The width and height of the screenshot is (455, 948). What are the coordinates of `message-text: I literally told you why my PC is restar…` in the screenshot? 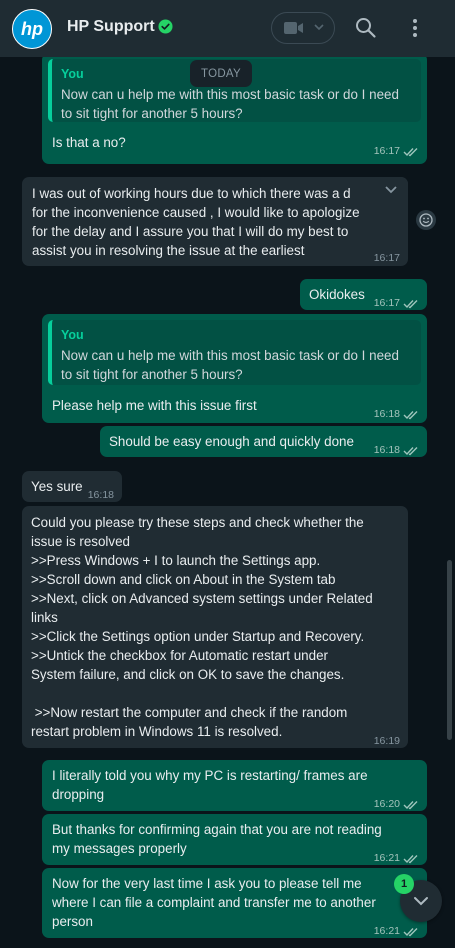 It's located at (210, 785).